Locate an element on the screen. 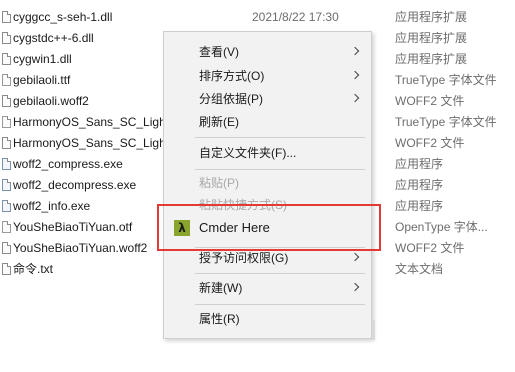 The width and height of the screenshot is (515, 372). text-file-icon is located at coordinates (6, 269).